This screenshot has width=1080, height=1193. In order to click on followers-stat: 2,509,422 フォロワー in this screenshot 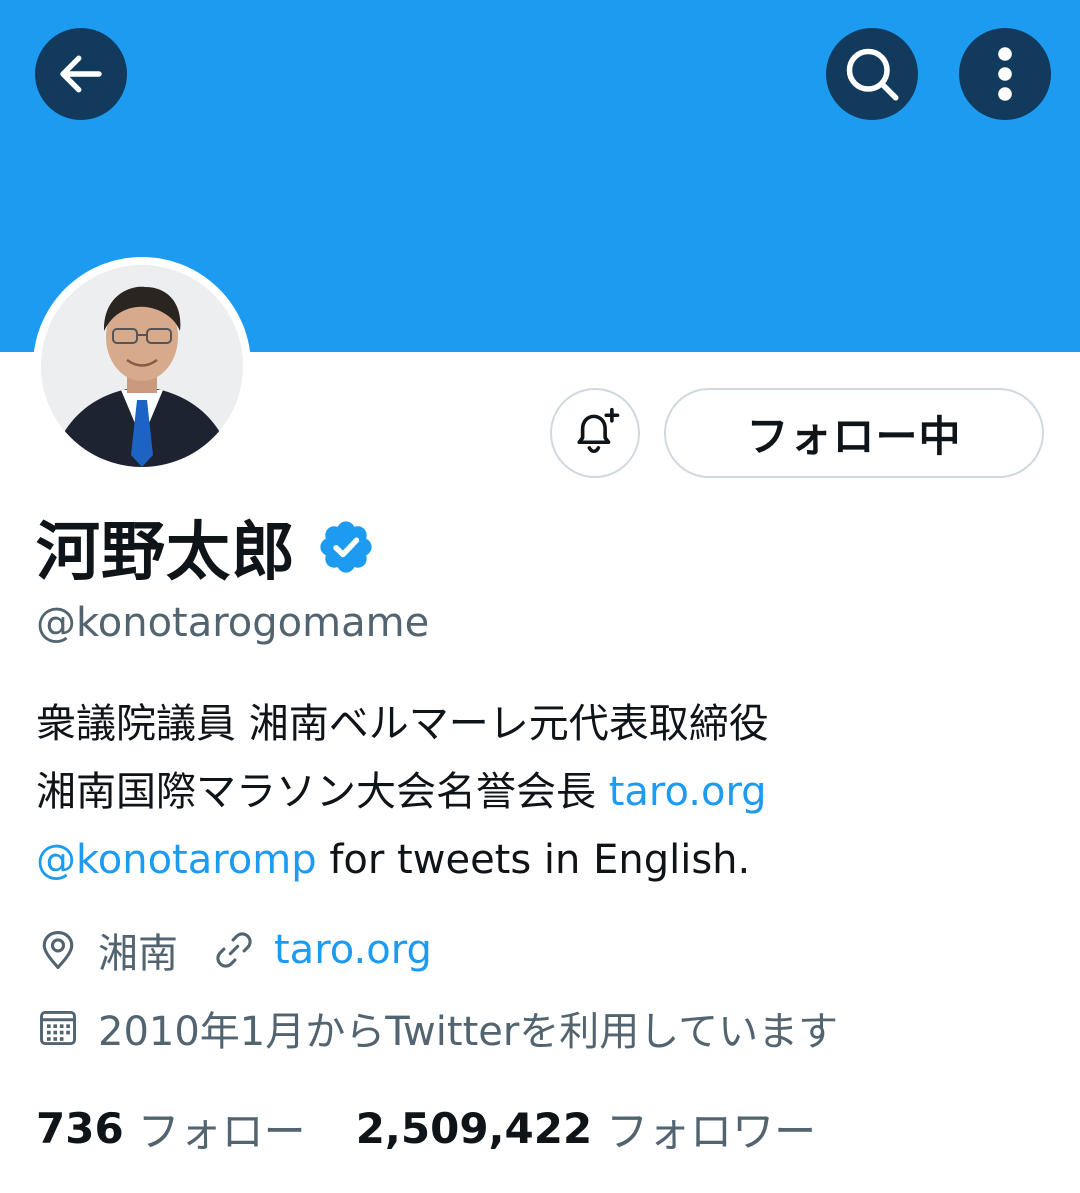, I will do `click(586, 1128)`.